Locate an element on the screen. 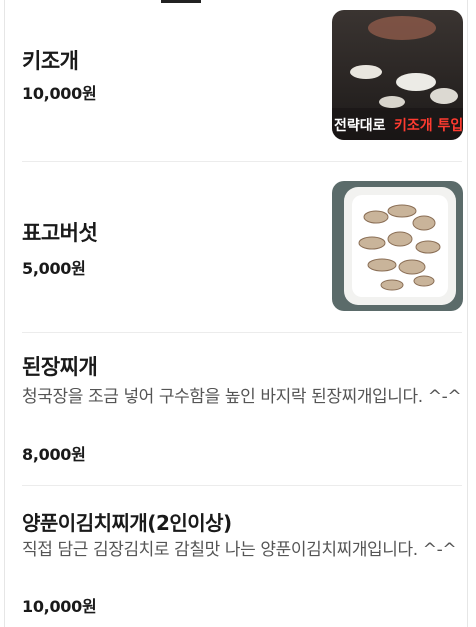 Image resolution: width=476 pixels, height=627 pixels. food-photo-kijogae: 전략대로 키조개 투입 is located at coordinates (397, 75).